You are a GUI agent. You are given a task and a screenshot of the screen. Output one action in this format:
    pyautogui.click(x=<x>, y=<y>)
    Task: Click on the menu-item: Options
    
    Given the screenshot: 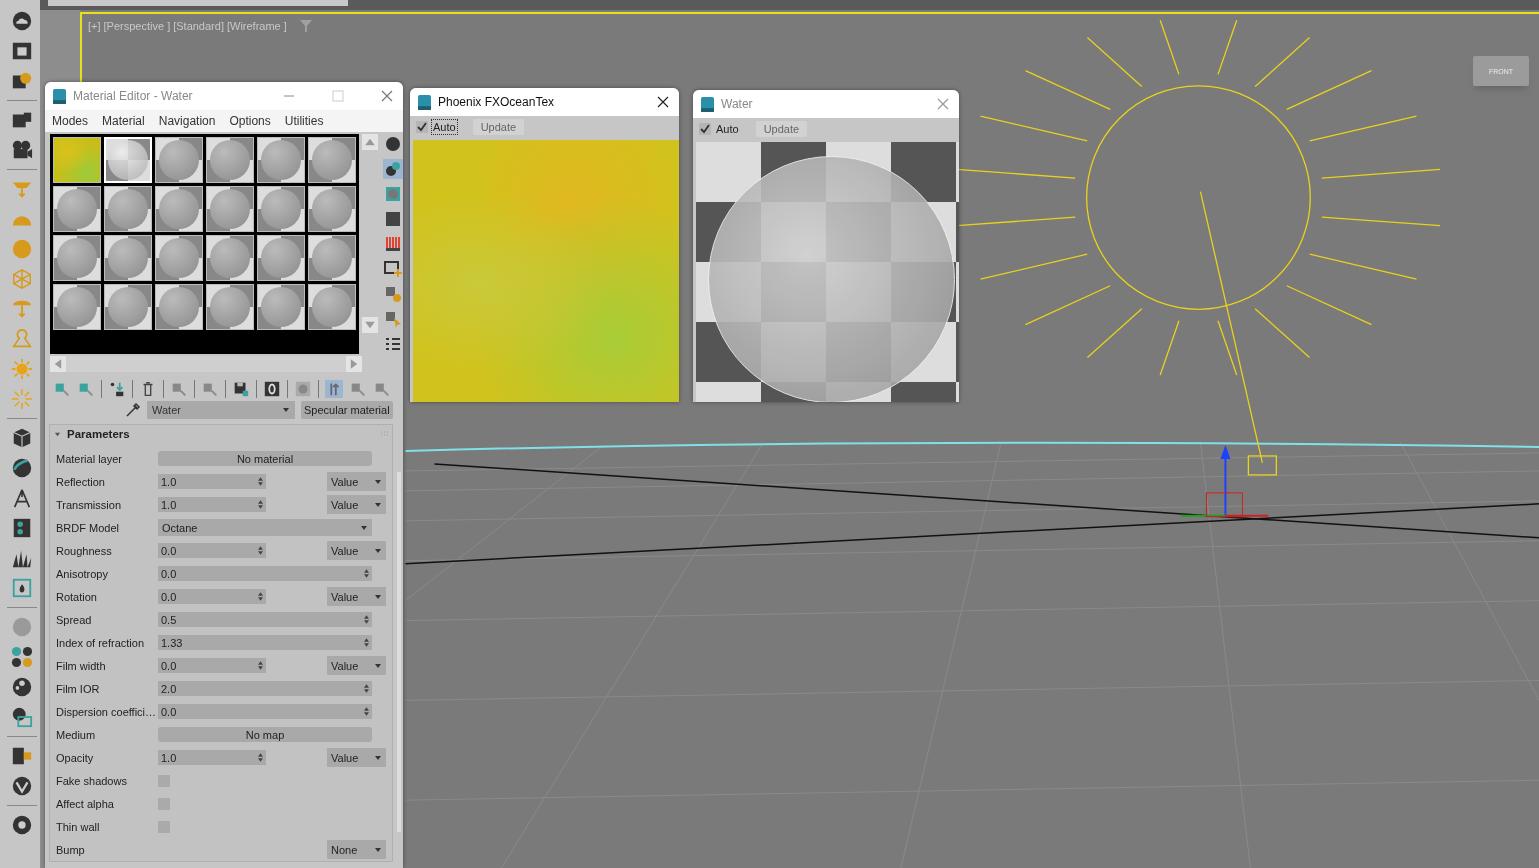 What is the action you would take?
    pyautogui.click(x=250, y=121)
    